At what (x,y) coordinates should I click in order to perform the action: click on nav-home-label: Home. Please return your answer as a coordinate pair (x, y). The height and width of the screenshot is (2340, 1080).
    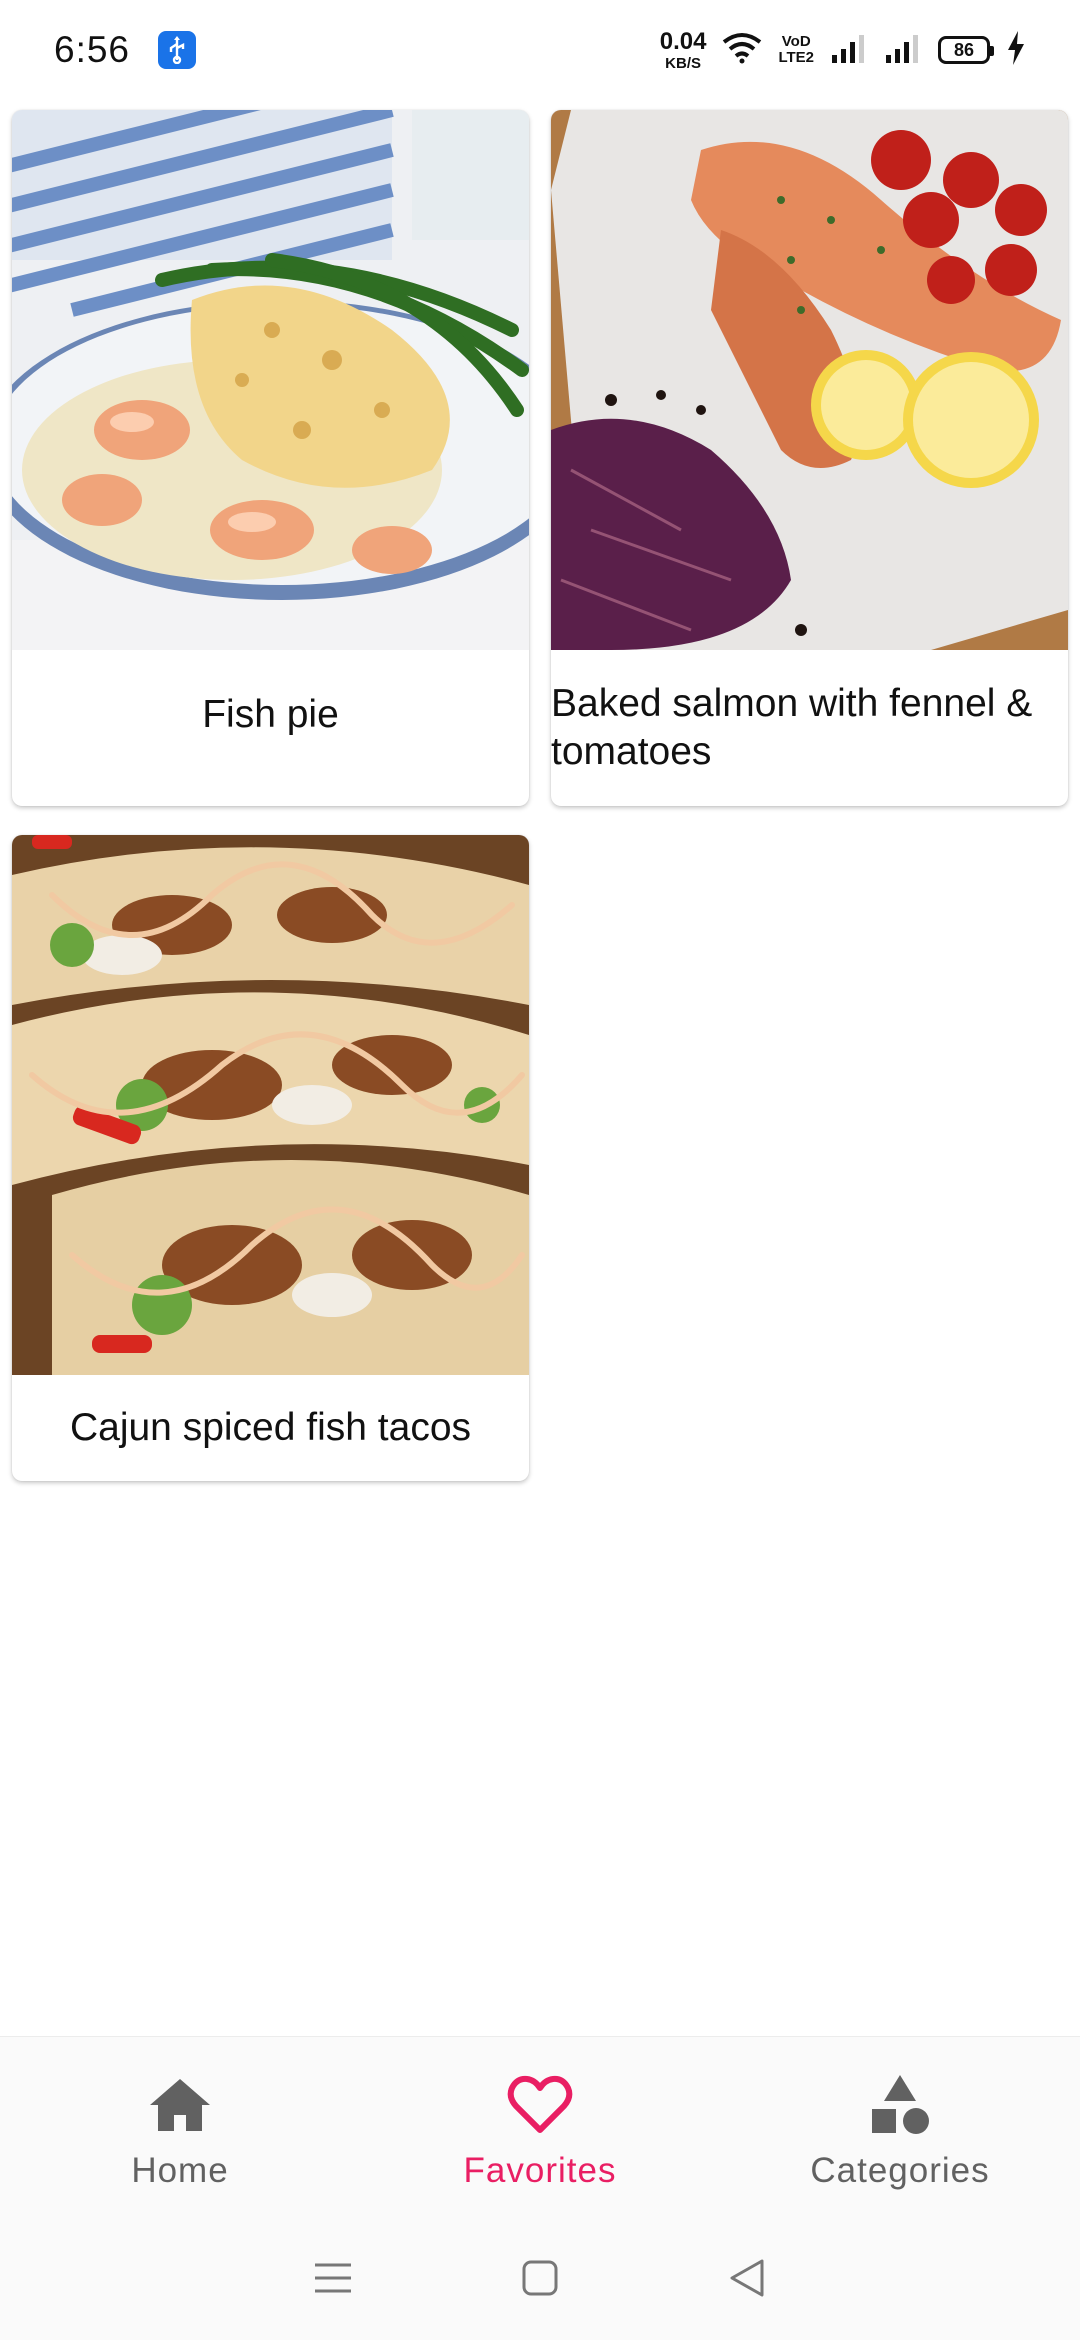
    Looking at the image, I should click on (180, 2170).